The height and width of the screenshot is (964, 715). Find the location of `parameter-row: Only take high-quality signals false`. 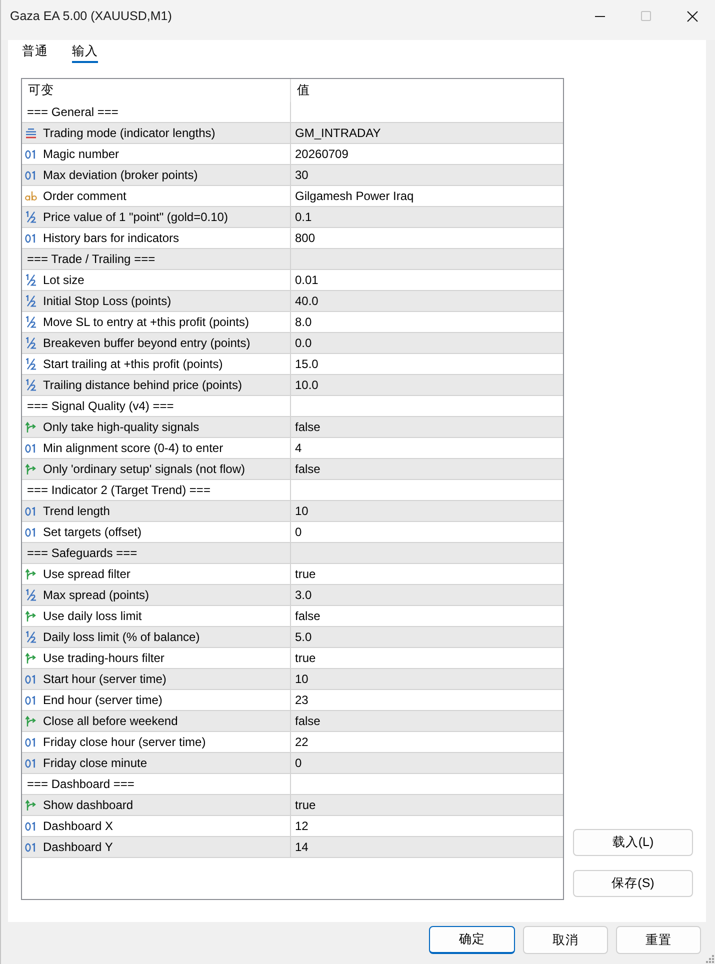

parameter-row: Only take high-quality signals false is located at coordinates (292, 427).